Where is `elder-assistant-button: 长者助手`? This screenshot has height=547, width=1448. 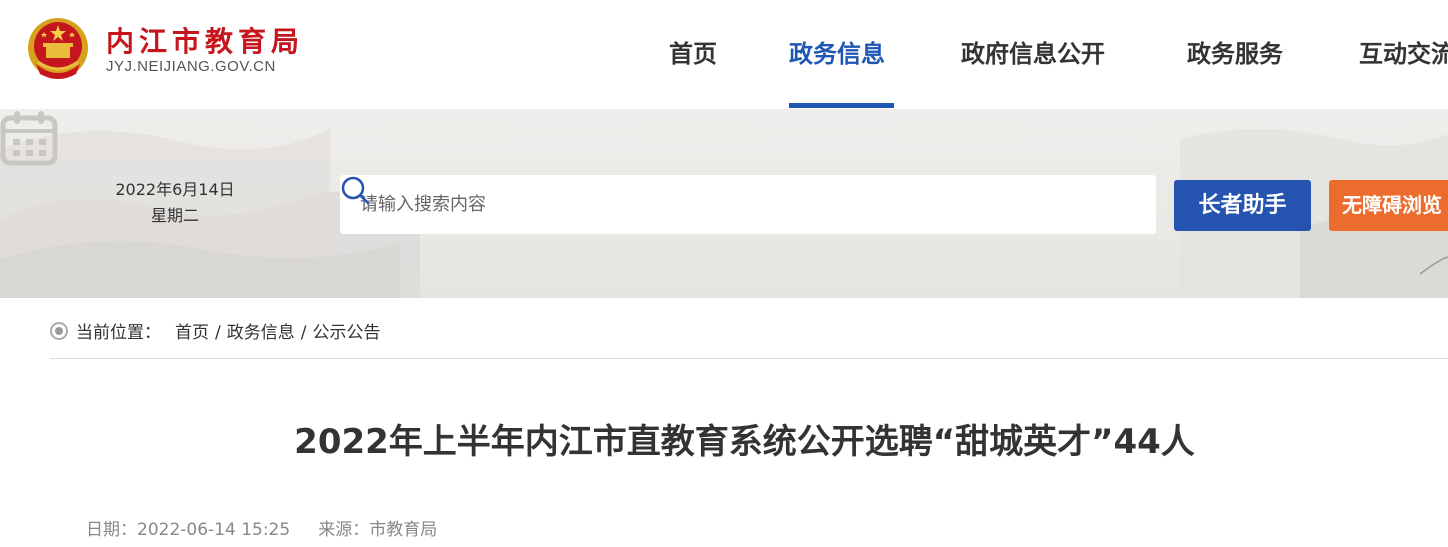 elder-assistant-button: 长者助手 is located at coordinates (1242, 205).